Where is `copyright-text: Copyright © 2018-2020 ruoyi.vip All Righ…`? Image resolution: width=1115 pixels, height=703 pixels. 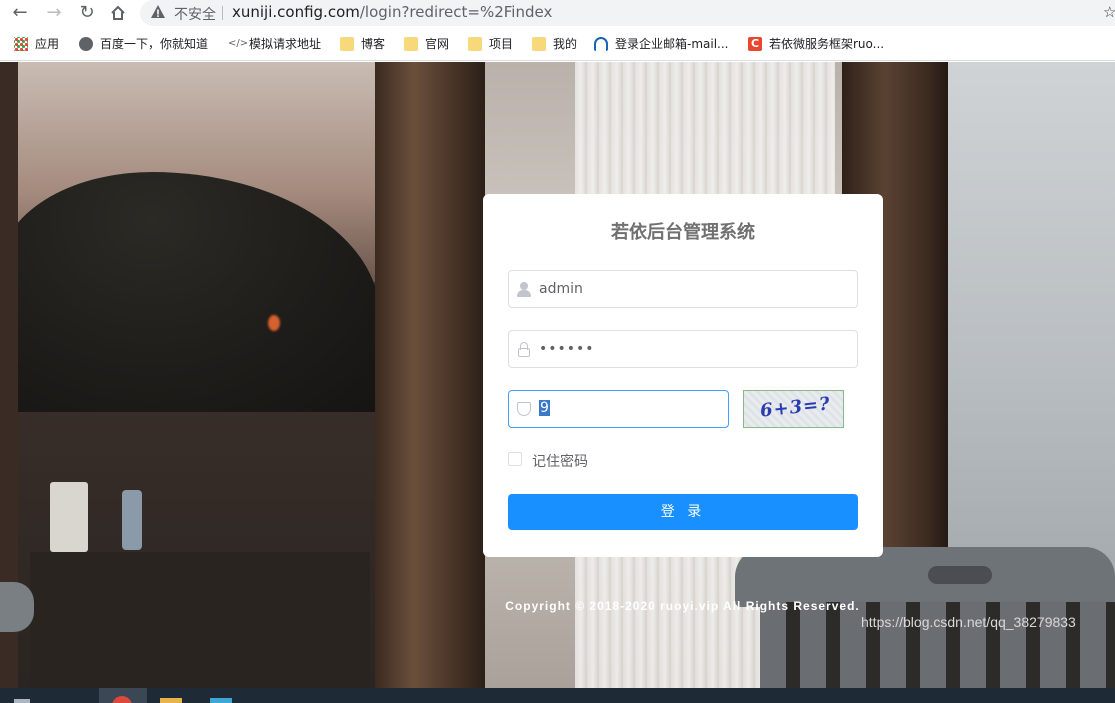
copyright-text: Copyright © 2018-2020 ruoyi.vip All Righ… is located at coordinates (682, 606).